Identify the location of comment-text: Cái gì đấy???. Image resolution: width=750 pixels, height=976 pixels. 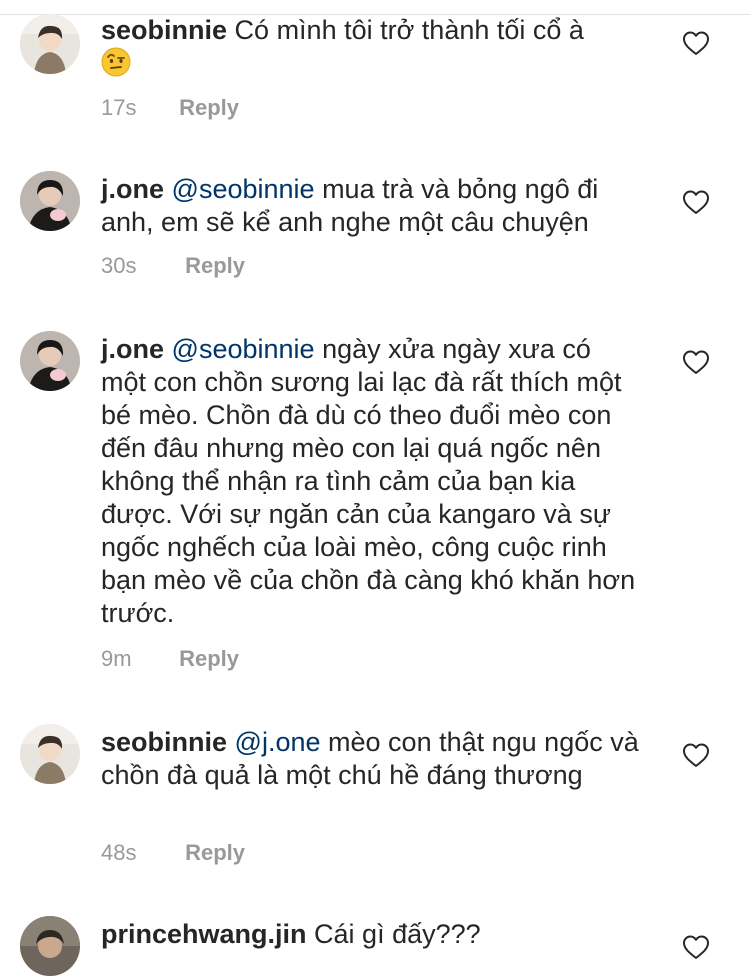
(397, 934).